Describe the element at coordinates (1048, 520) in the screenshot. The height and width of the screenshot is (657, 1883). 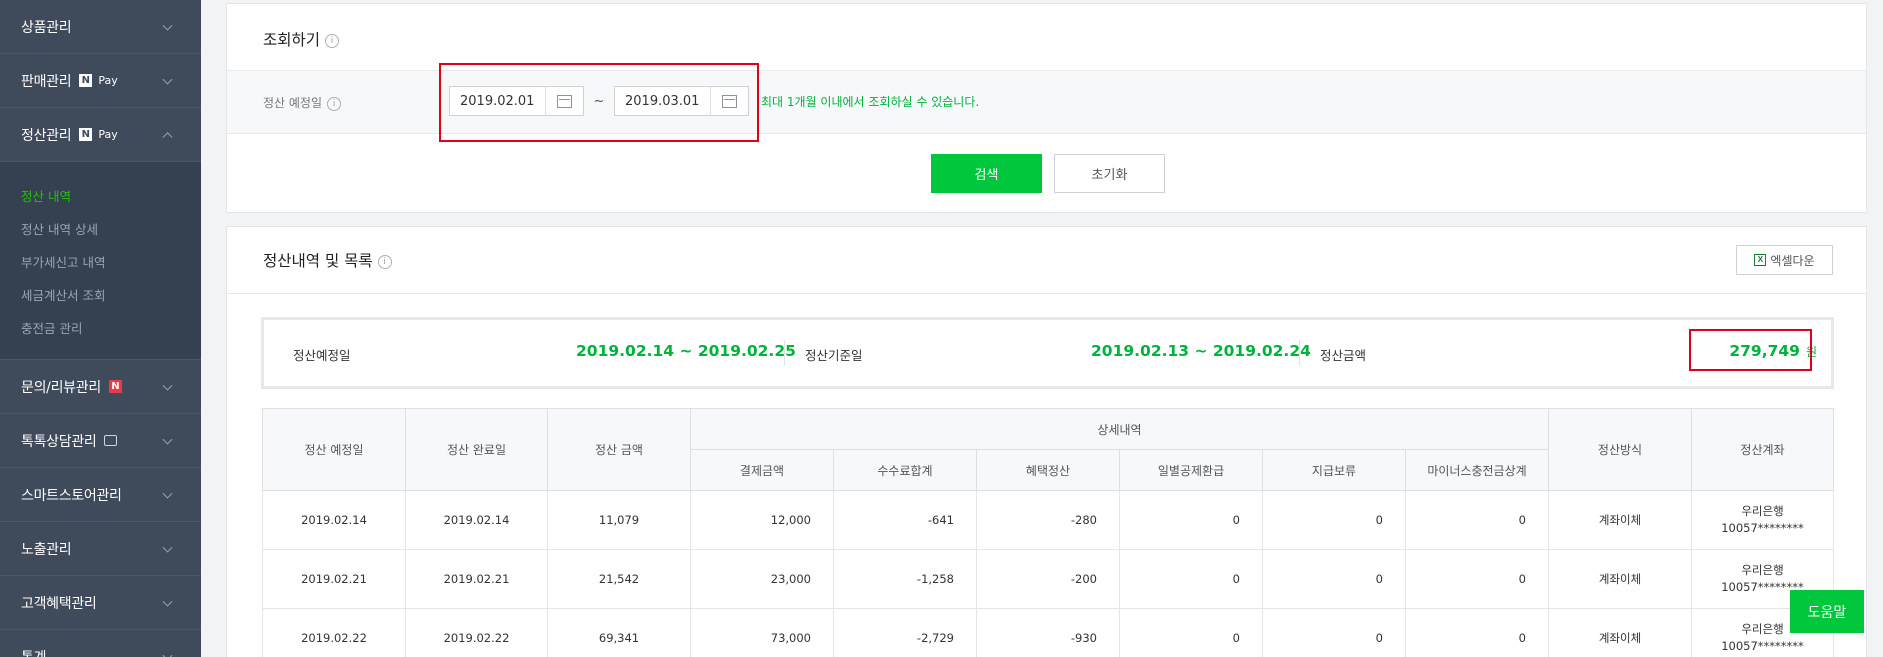
I see `cell-benefit: -280` at that location.